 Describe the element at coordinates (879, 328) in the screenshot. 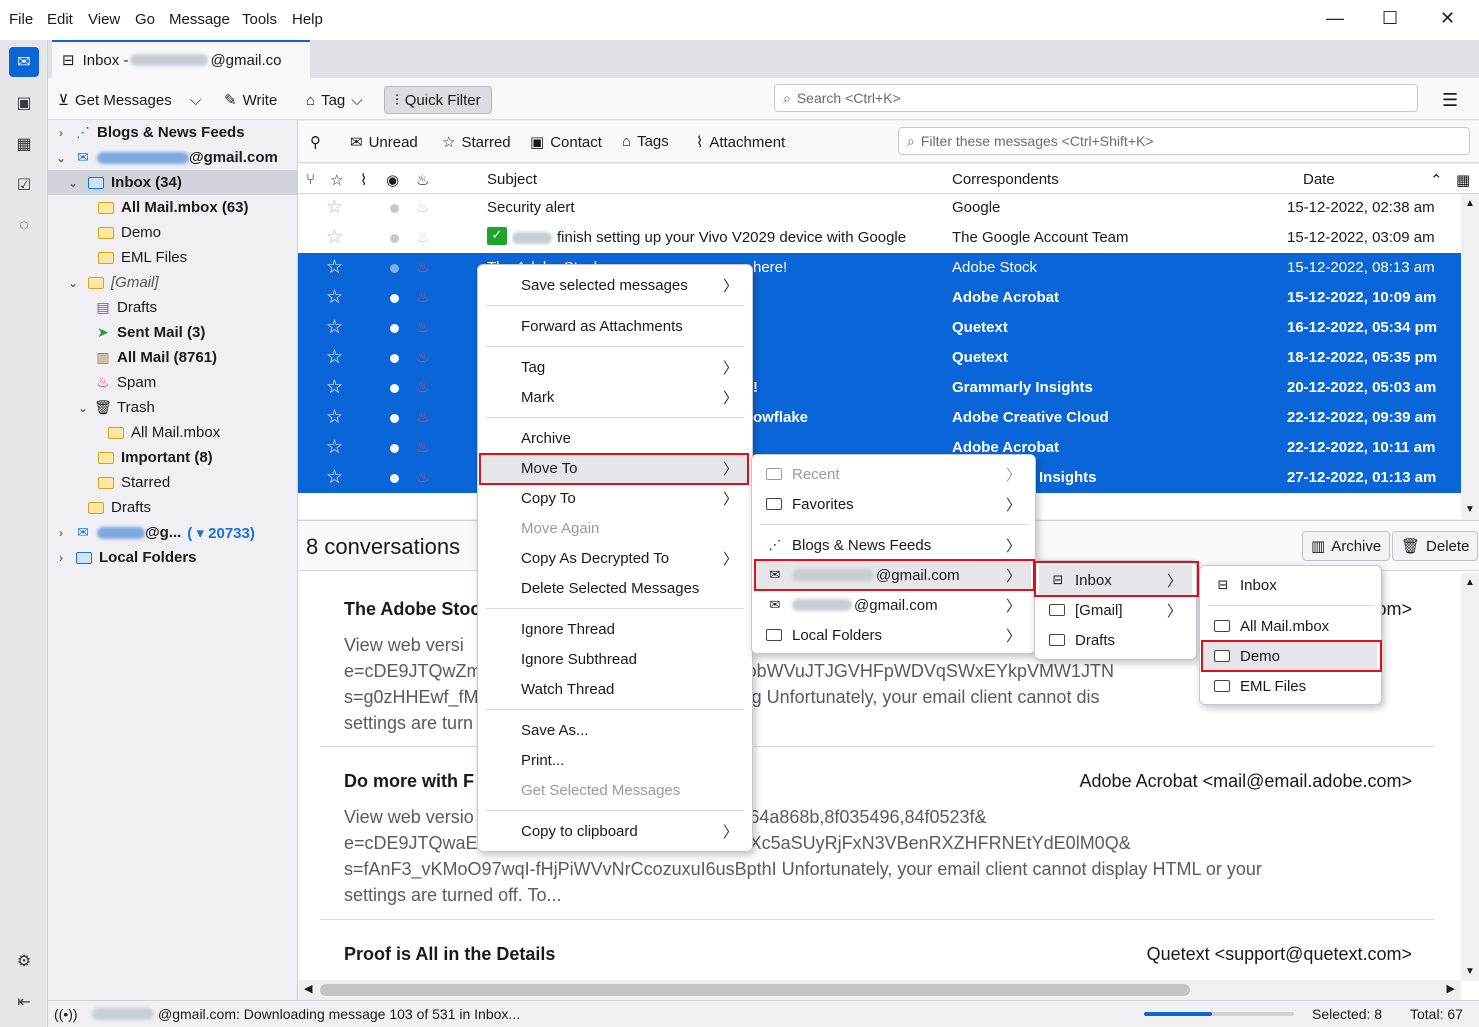

I see `table-row: ☆ ♨ Quetext 16-12-2022, 05:34 pm` at that location.